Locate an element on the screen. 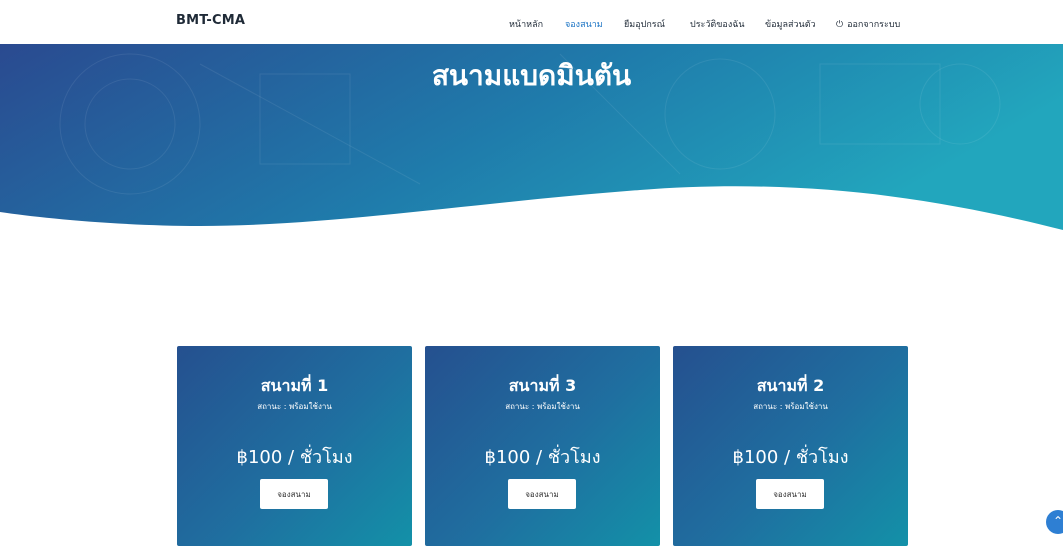  nav-item-history: ประวัติของฉัน is located at coordinates (717, 24).